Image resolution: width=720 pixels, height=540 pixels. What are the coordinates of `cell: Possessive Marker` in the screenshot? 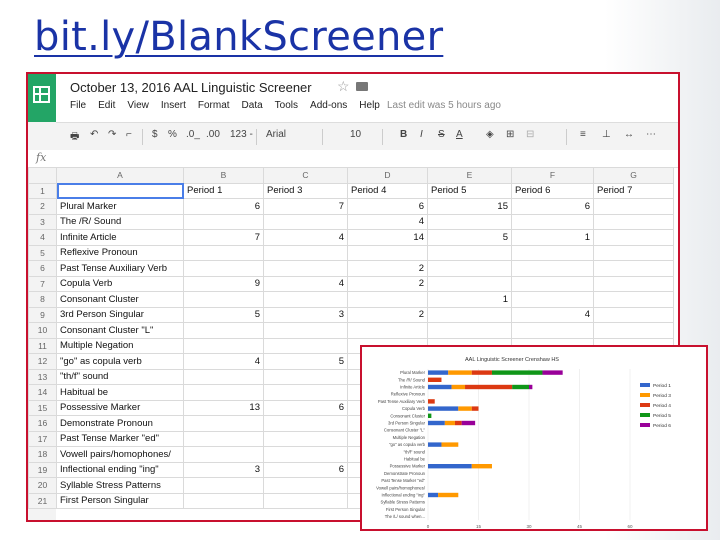 It's located at (120, 407).